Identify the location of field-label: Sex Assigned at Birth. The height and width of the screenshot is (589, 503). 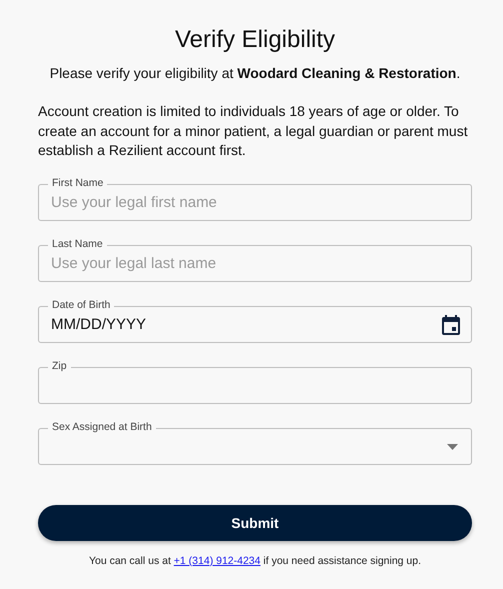
(102, 426).